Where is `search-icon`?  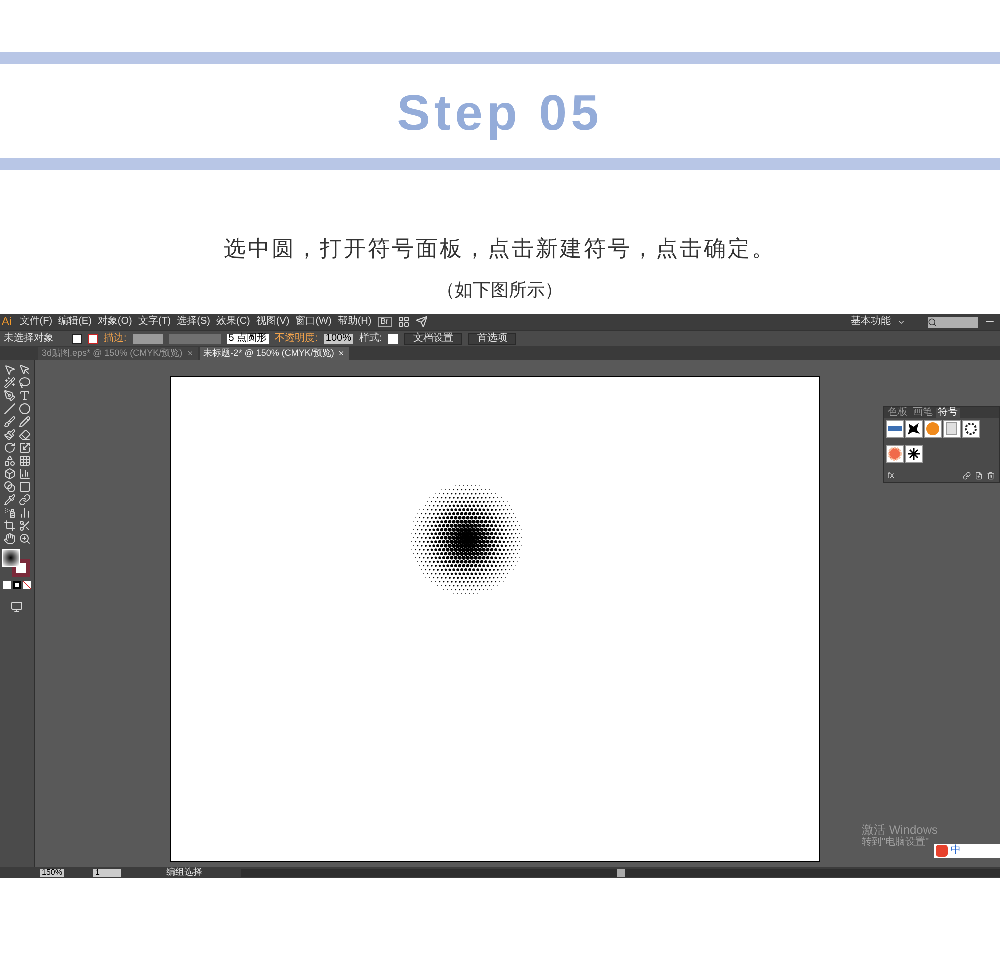 search-icon is located at coordinates (932, 322).